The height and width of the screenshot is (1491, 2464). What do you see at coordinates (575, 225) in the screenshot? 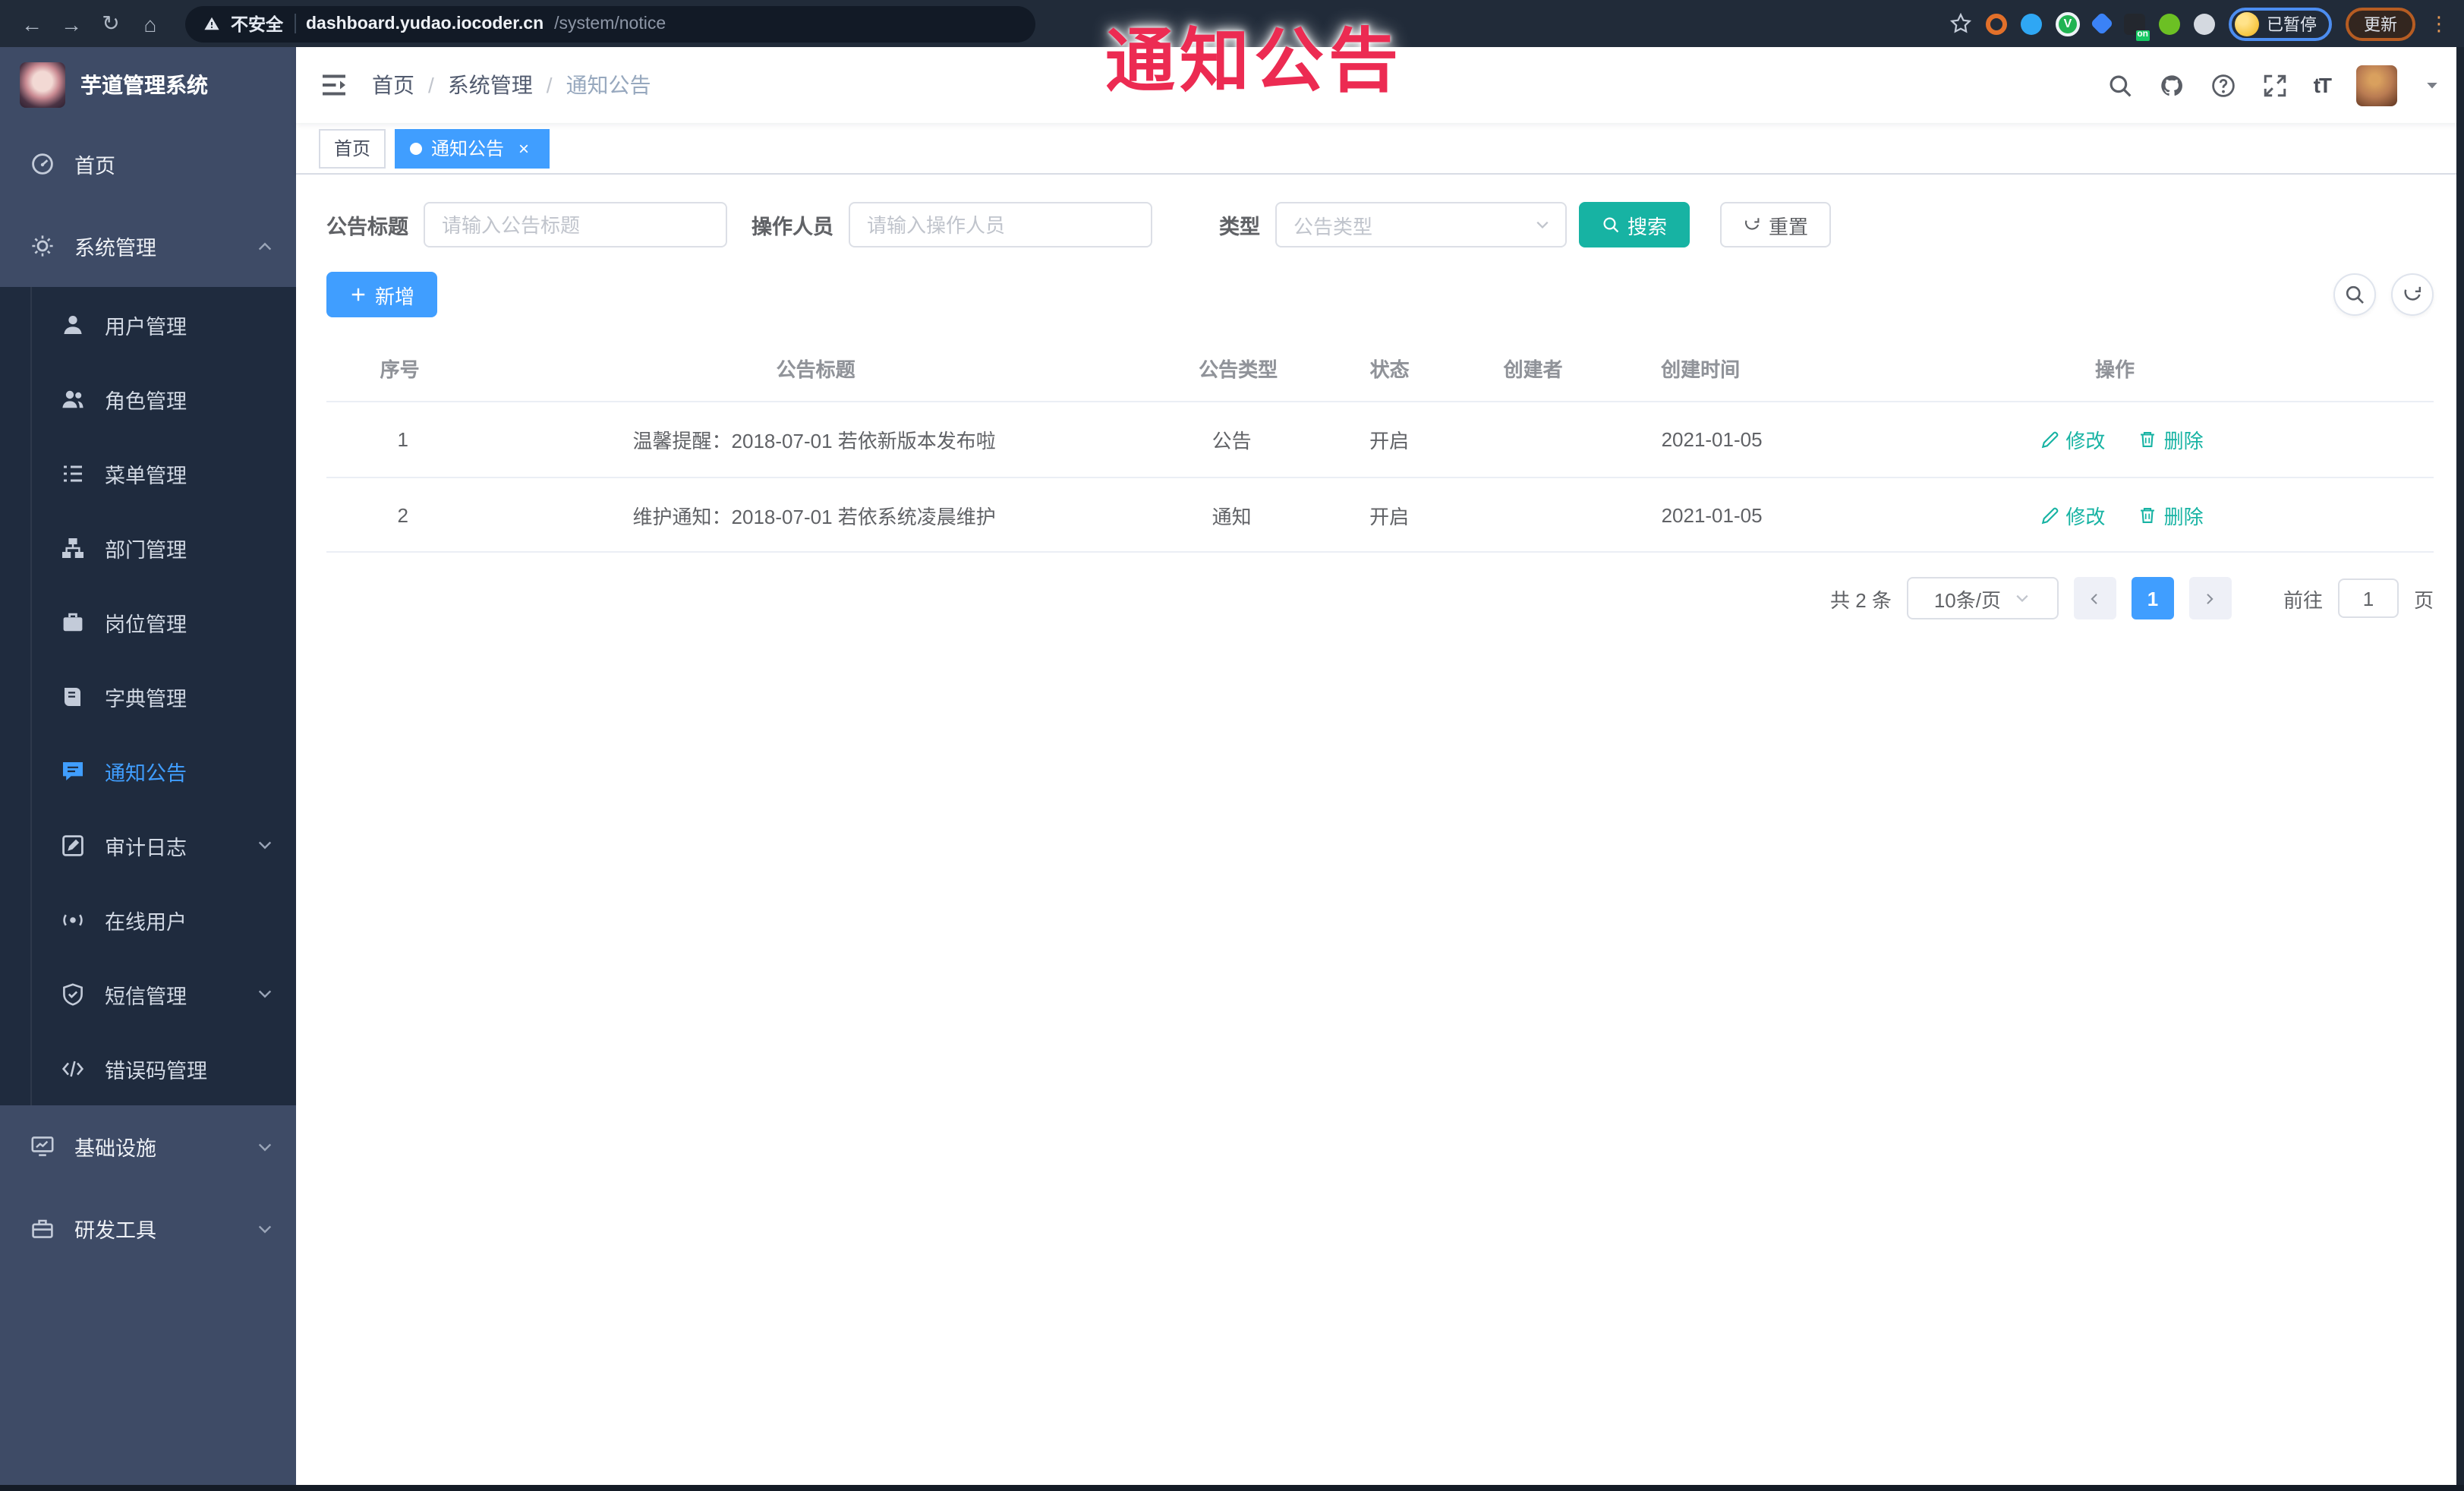
I see `title-filter-input` at bounding box center [575, 225].